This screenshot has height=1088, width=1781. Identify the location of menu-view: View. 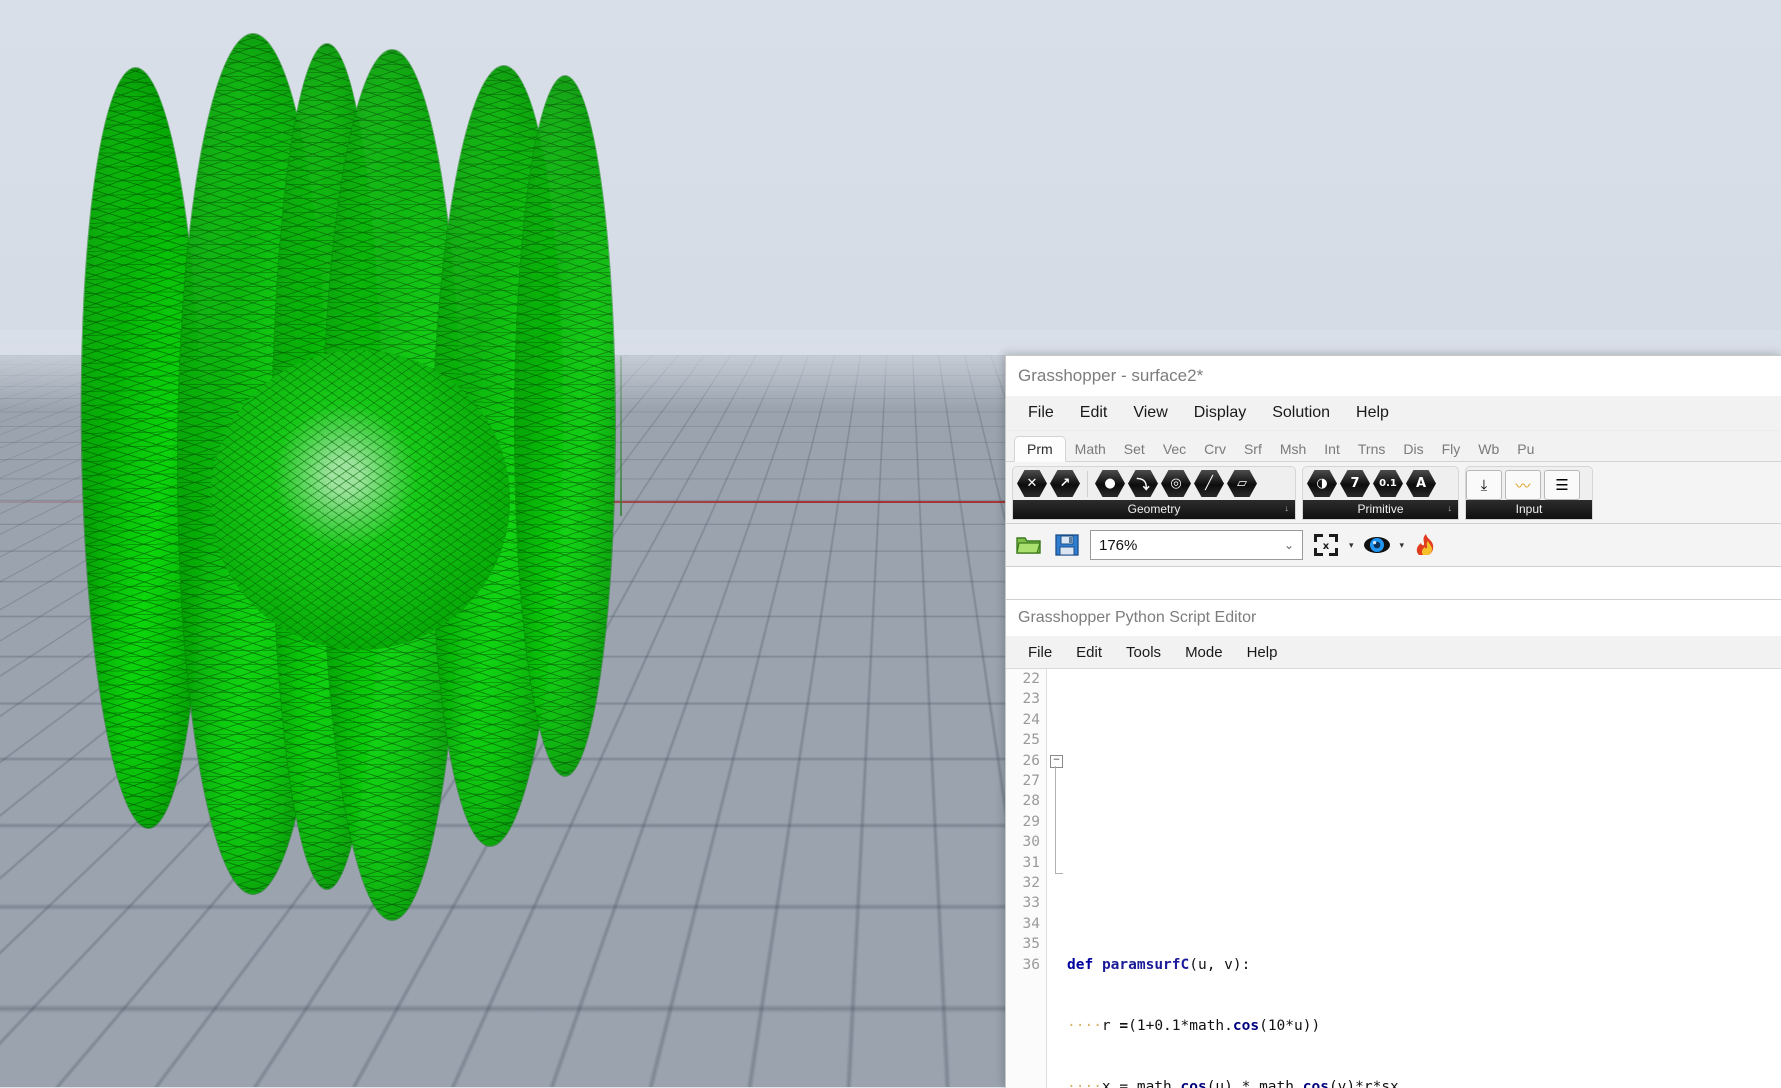
(1150, 413).